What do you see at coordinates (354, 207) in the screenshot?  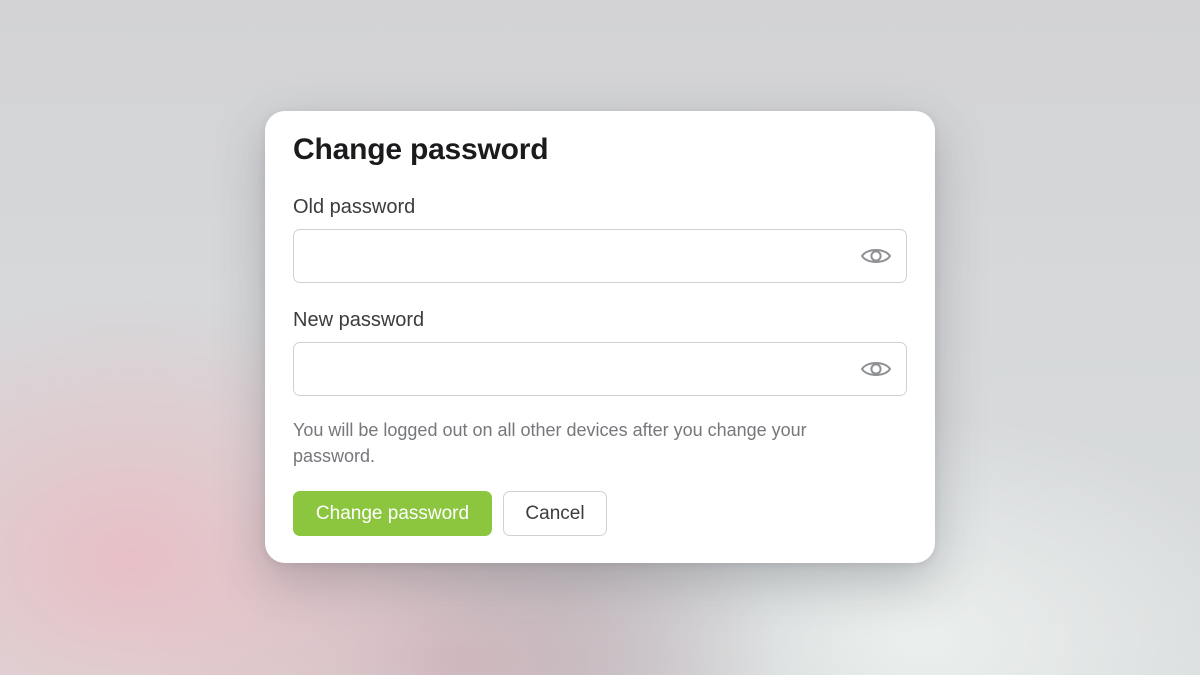 I see `old-password-label: Old password` at bounding box center [354, 207].